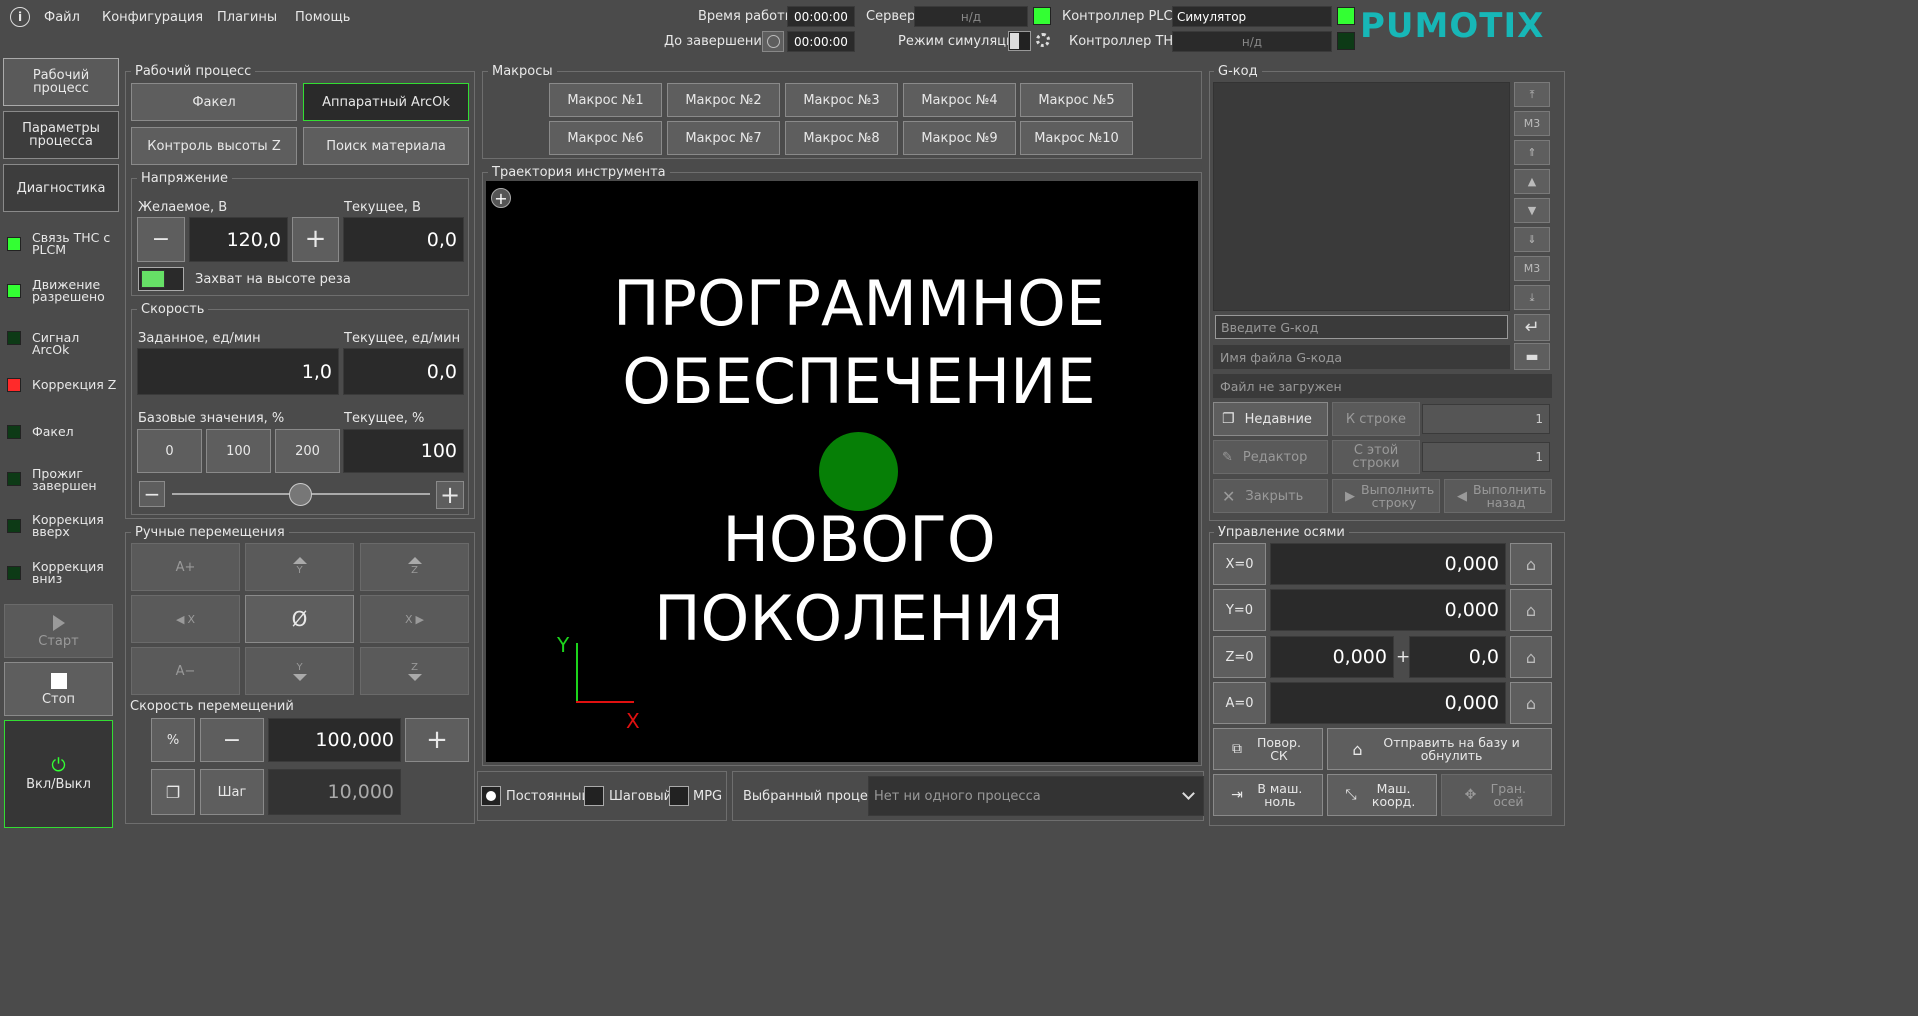 The image size is (1918, 1016). Describe the element at coordinates (1043, 40) in the screenshot. I see `gear-icon` at that location.